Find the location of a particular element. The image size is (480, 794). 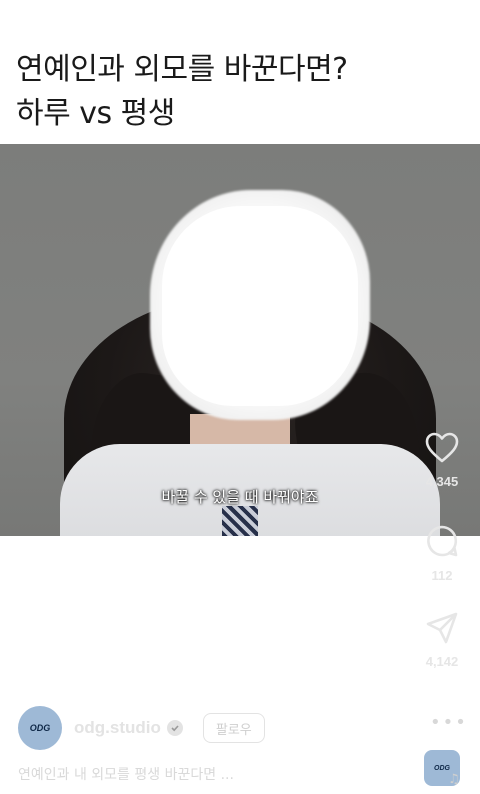

post-title-line-1: 연예인과 외모를 바꾼다면? is located at coordinates (182, 69).